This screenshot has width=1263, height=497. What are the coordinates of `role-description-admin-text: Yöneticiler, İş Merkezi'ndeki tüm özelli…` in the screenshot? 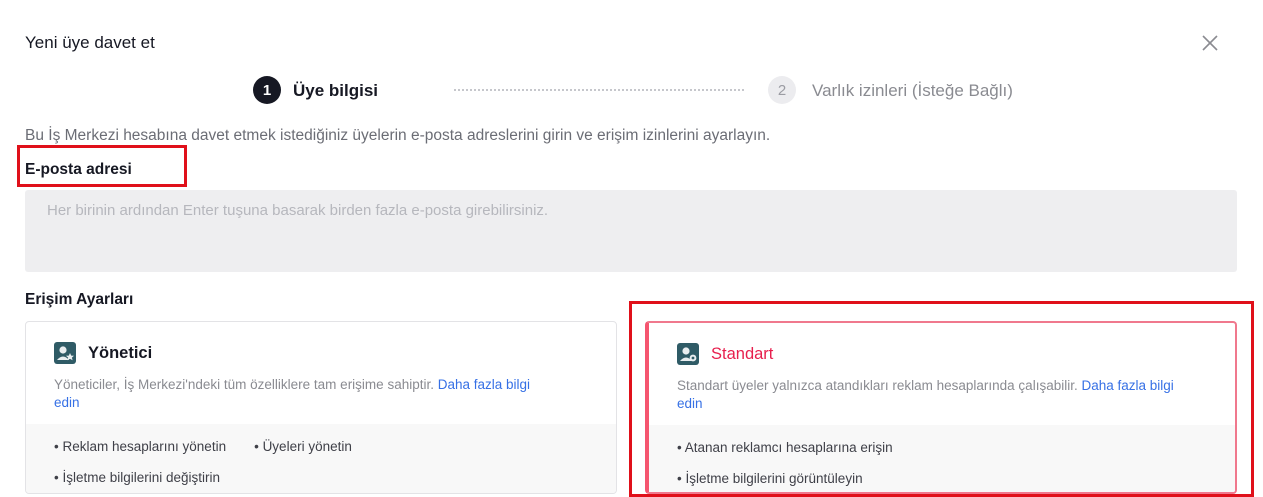 It's located at (244, 384).